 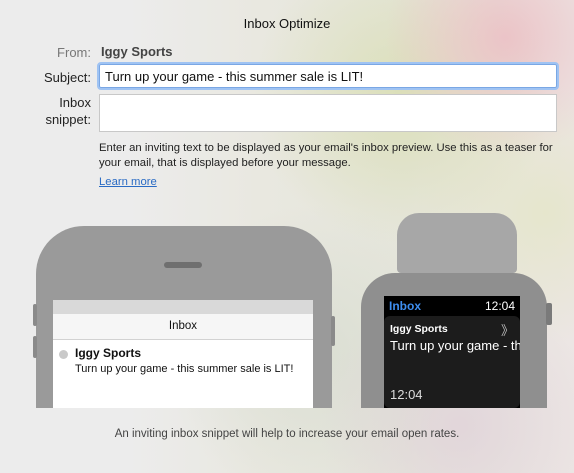 What do you see at coordinates (137, 51) in the screenshot?
I see `from-value: Iggy Sports` at bounding box center [137, 51].